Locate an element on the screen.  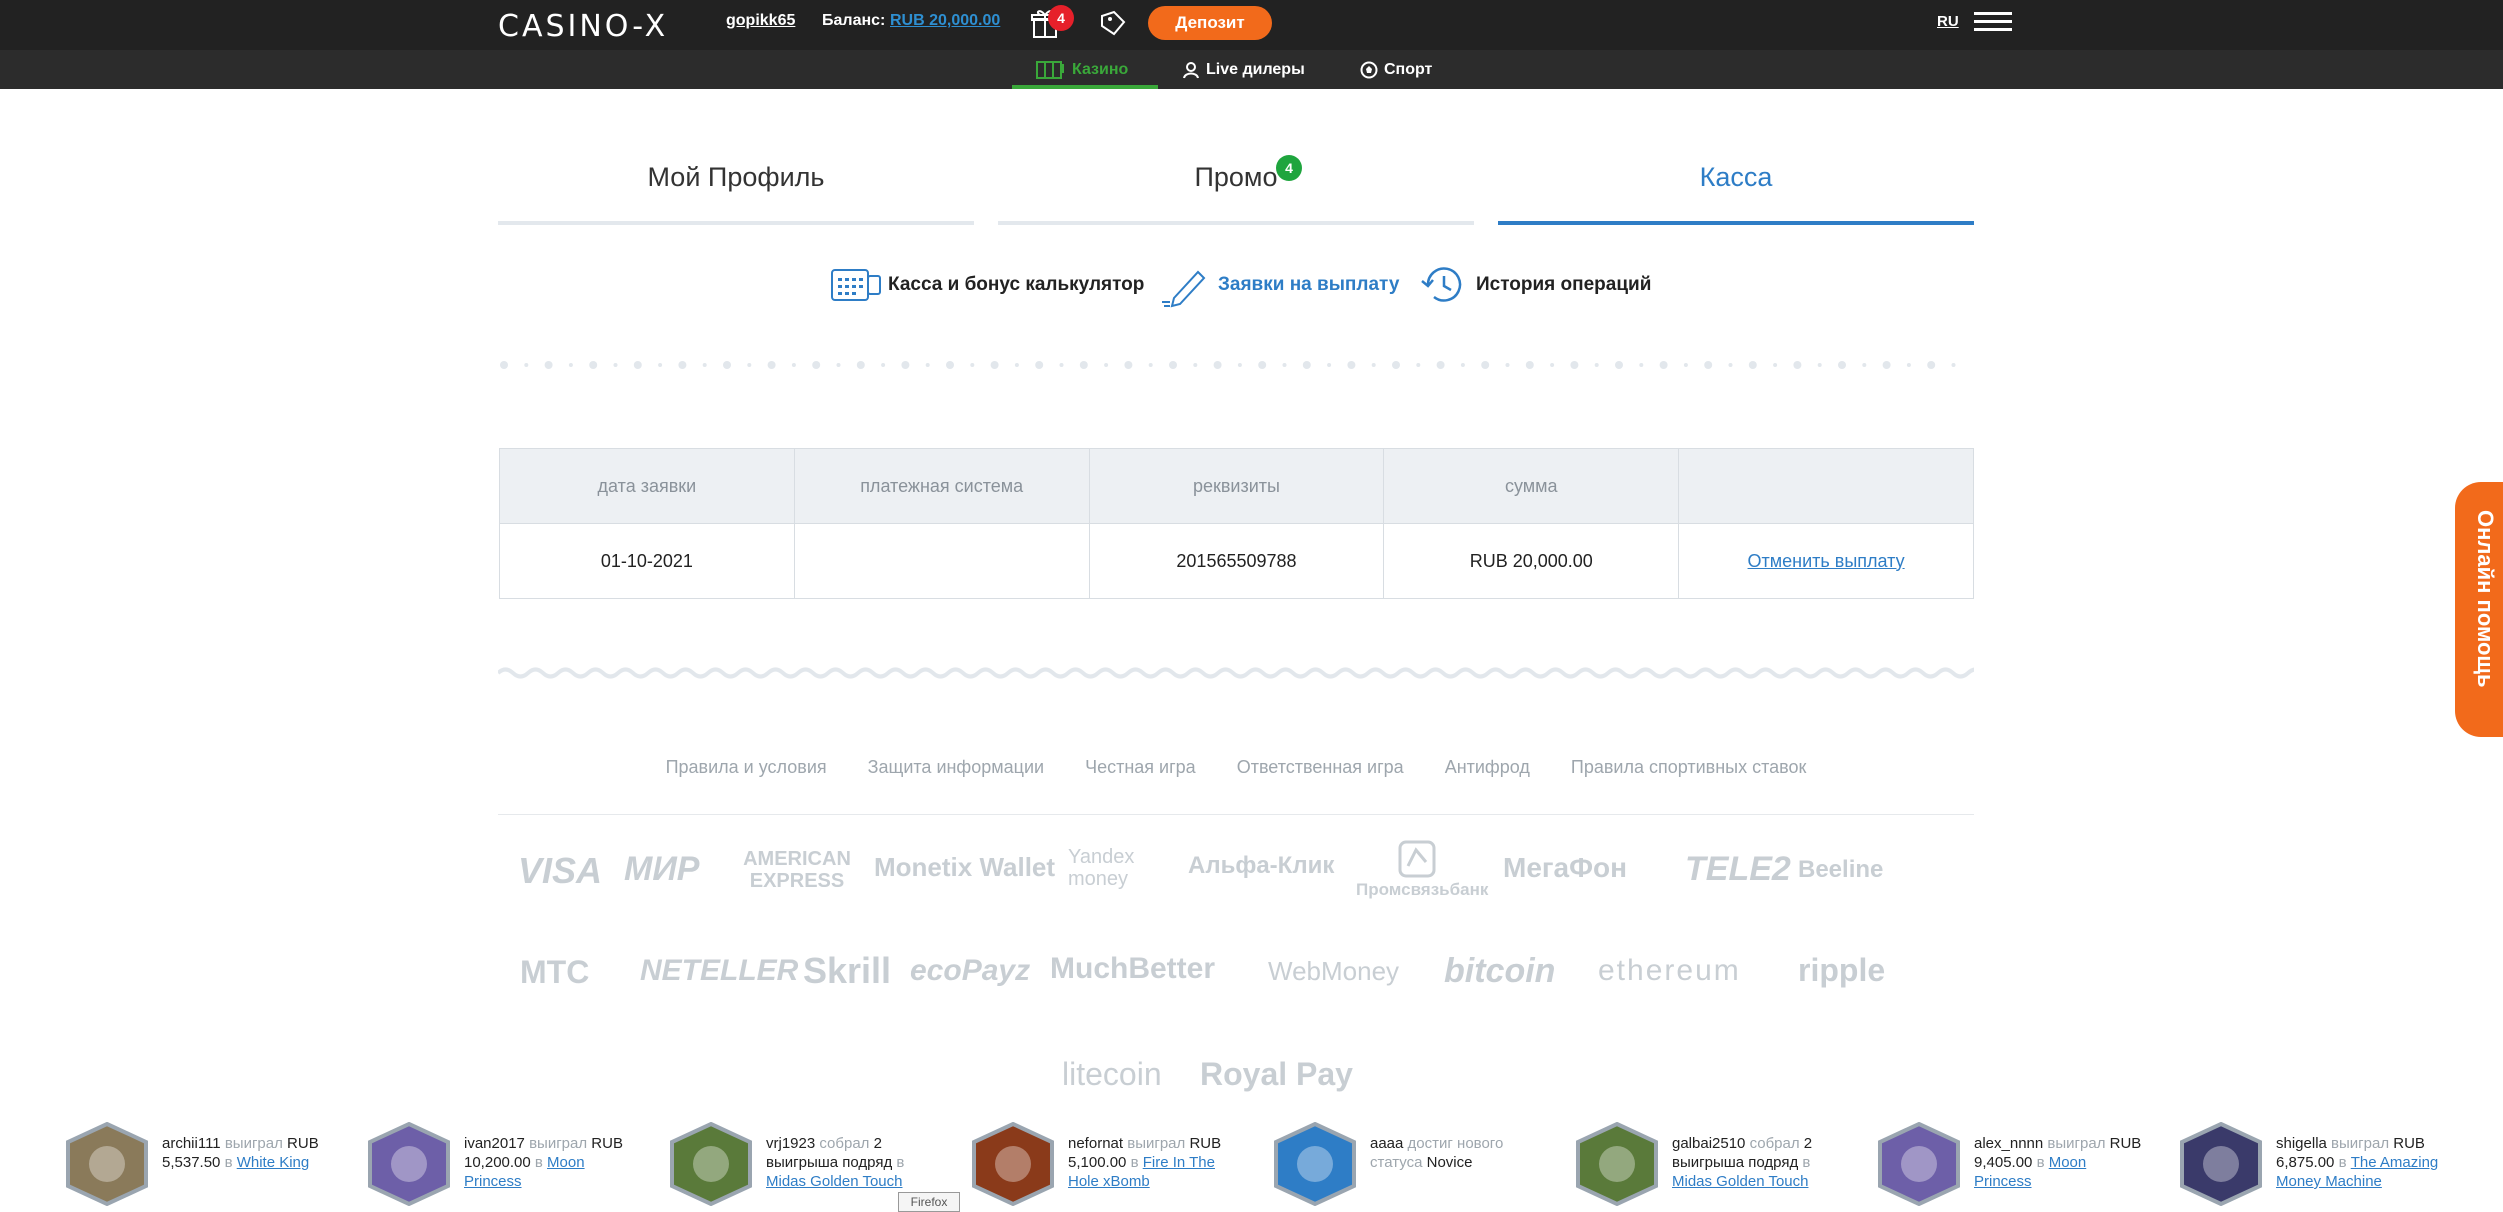
tab-promo: Промо is located at coordinates (1236, 182).